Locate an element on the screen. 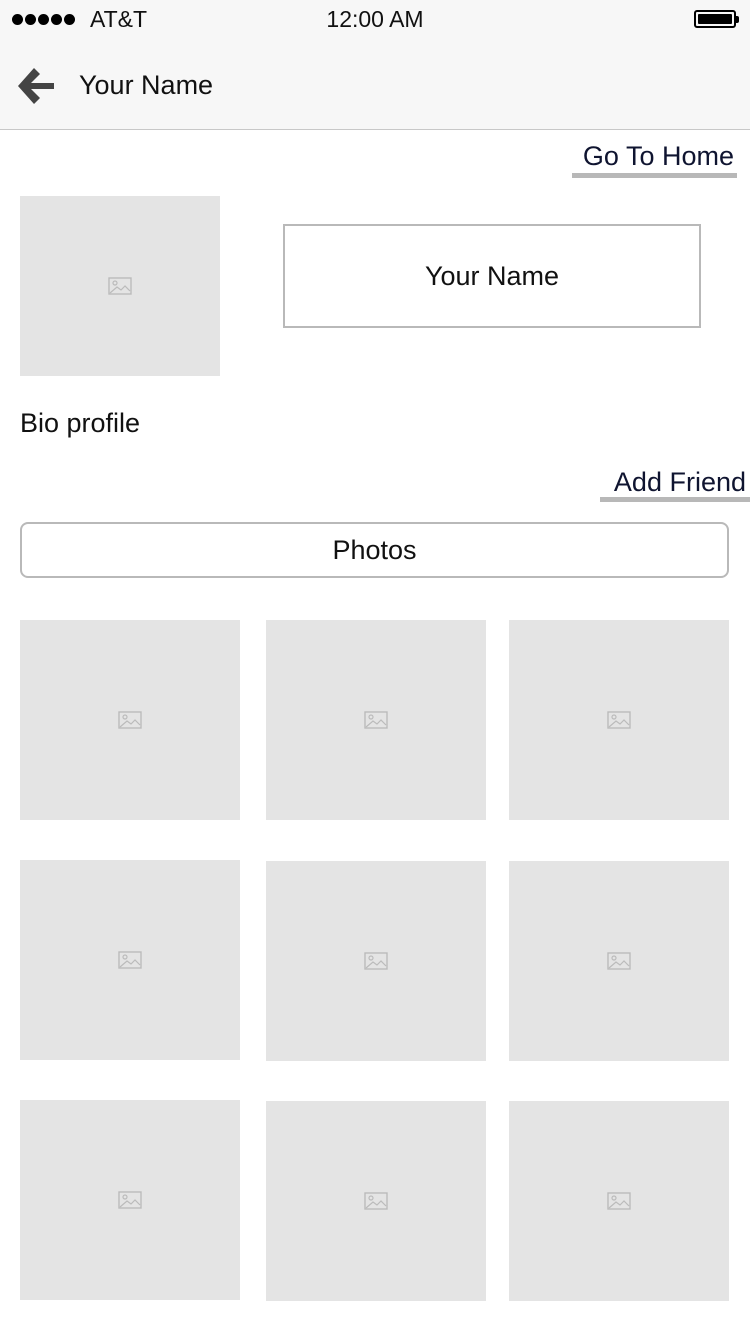 Image resolution: width=750 pixels, height=1334 pixels. battery-fill is located at coordinates (715, 19).